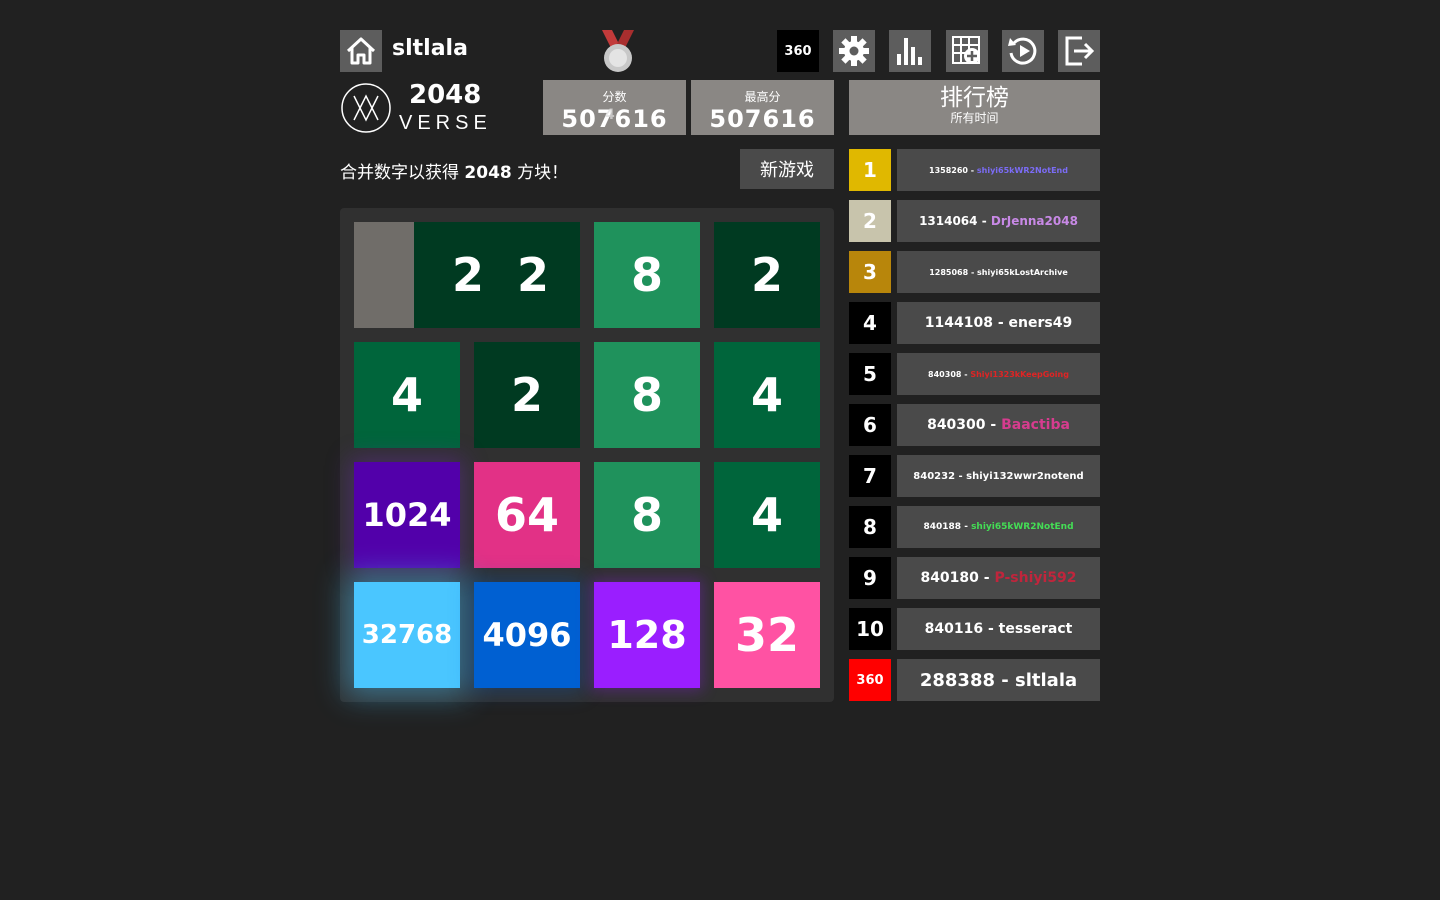 The image size is (1440, 900). I want to click on leaderboard-entry: 840232 - shiyi132wwr2notend, so click(998, 476).